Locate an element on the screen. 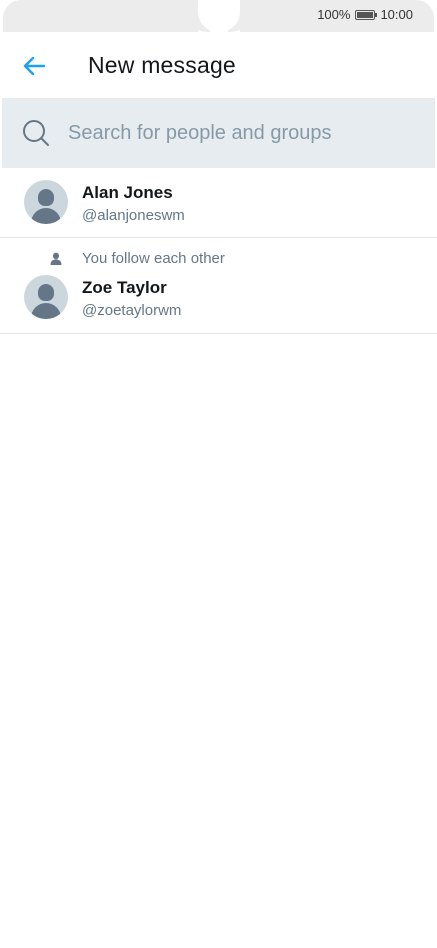  back-button is located at coordinates (34, 66).